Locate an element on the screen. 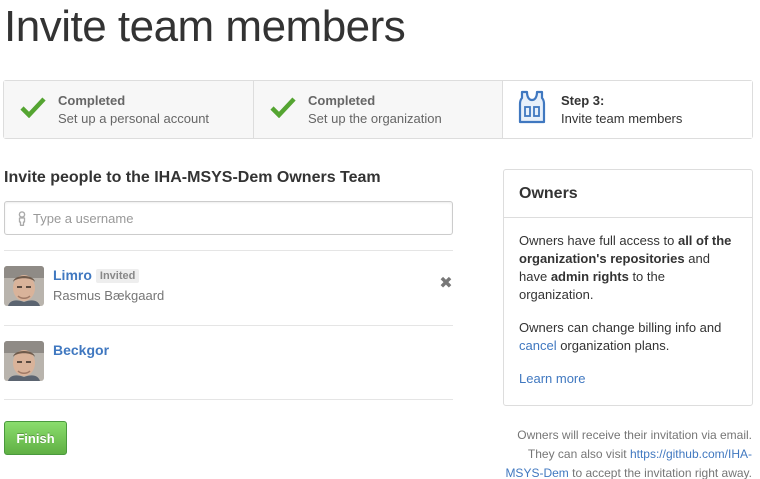 This screenshot has height=479, width=760. member-username: Beckgor is located at coordinates (81, 350).